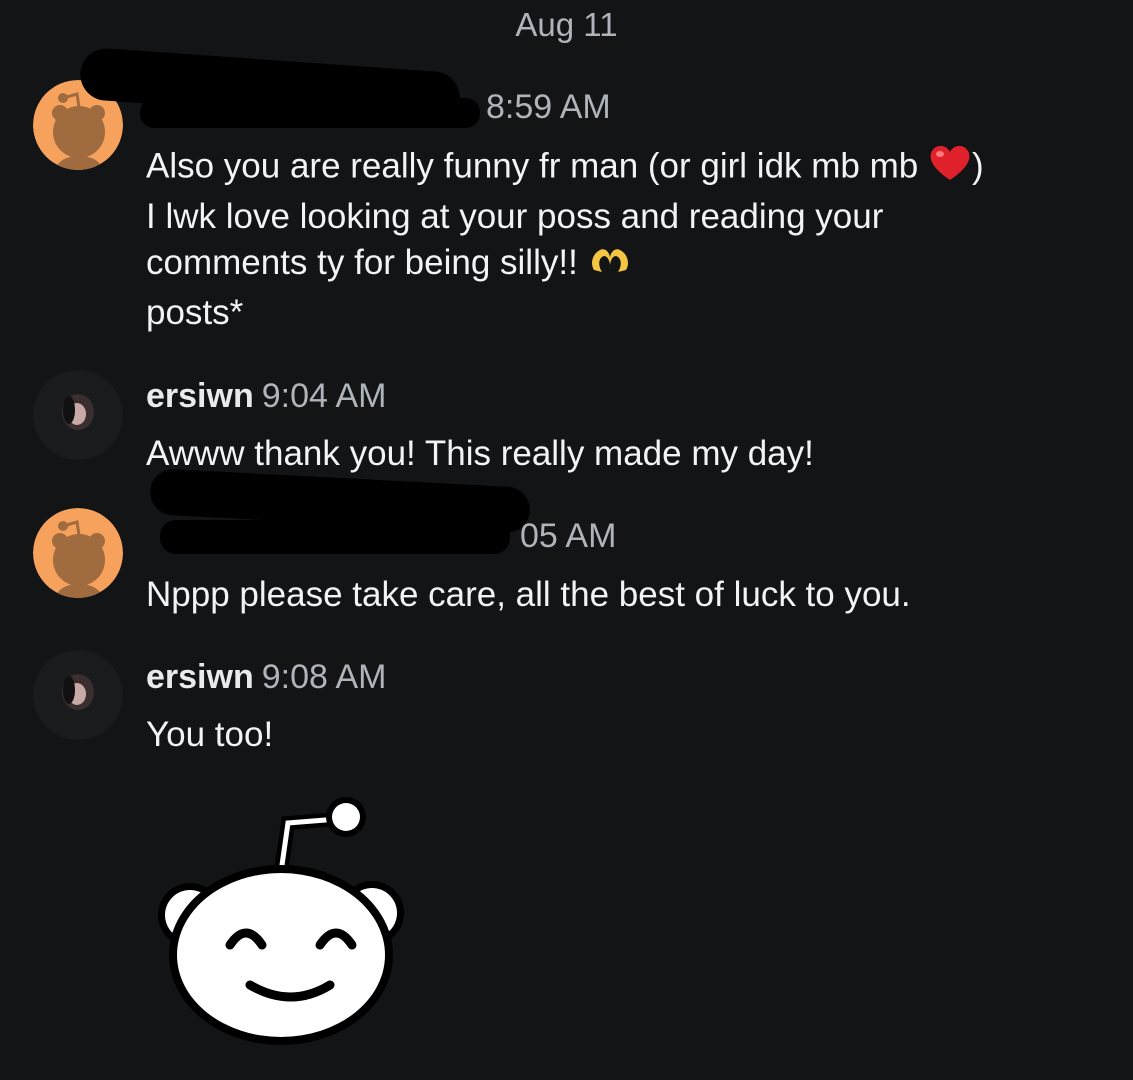 The width and height of the screenshot is (1133, 1080). What do you see at coordinates (281, 921) in the screenshot?
I see `smiling-snoo-sticker-icon` at bounding box center [281, 921].